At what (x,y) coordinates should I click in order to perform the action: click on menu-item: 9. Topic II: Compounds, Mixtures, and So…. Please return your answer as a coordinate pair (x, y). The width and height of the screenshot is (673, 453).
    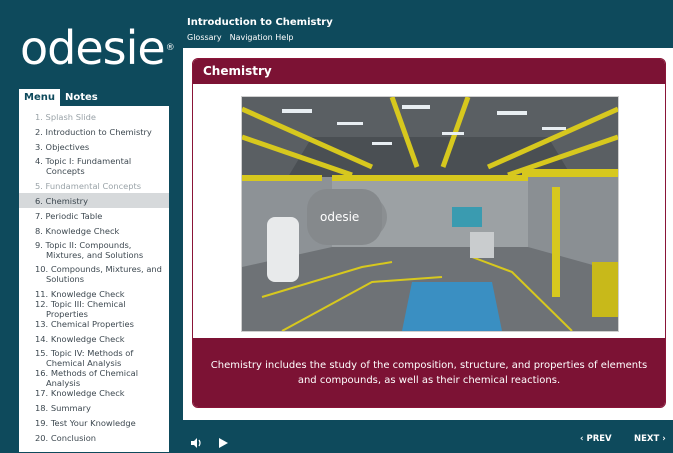
    Looking at the image, I should click on (94, 250).